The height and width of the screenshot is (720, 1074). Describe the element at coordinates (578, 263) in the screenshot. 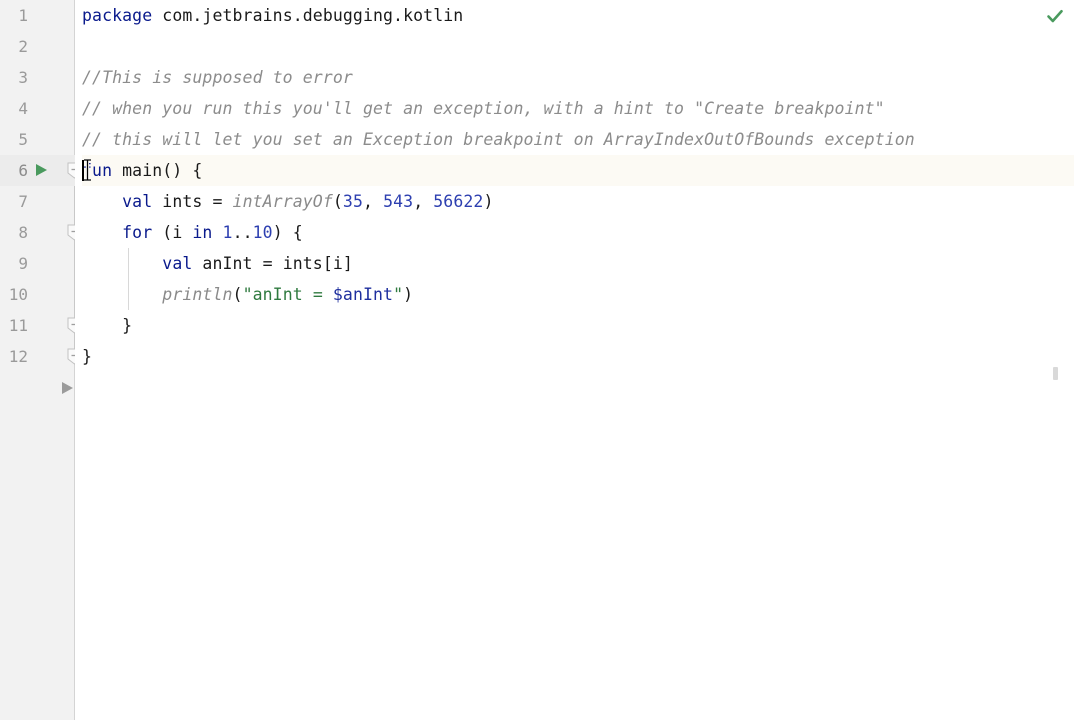

I see `code-line: val anInt = ints[i]` at that location.